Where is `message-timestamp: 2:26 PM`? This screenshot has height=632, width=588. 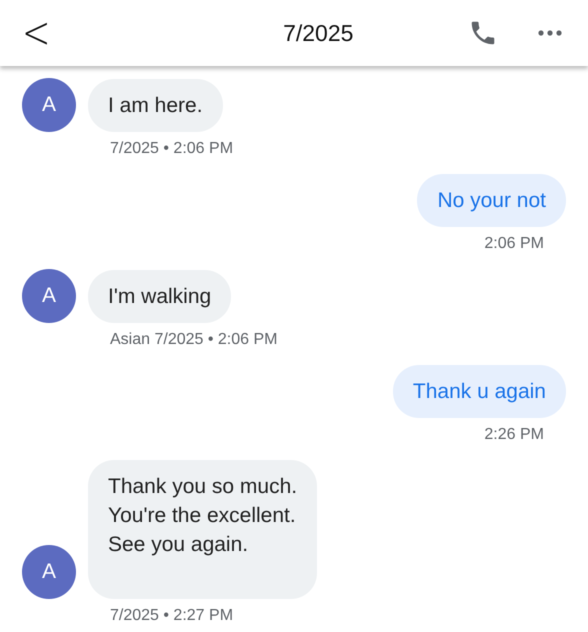 message-timestamp: 2:26 PM is located at coordinates (514, 434).